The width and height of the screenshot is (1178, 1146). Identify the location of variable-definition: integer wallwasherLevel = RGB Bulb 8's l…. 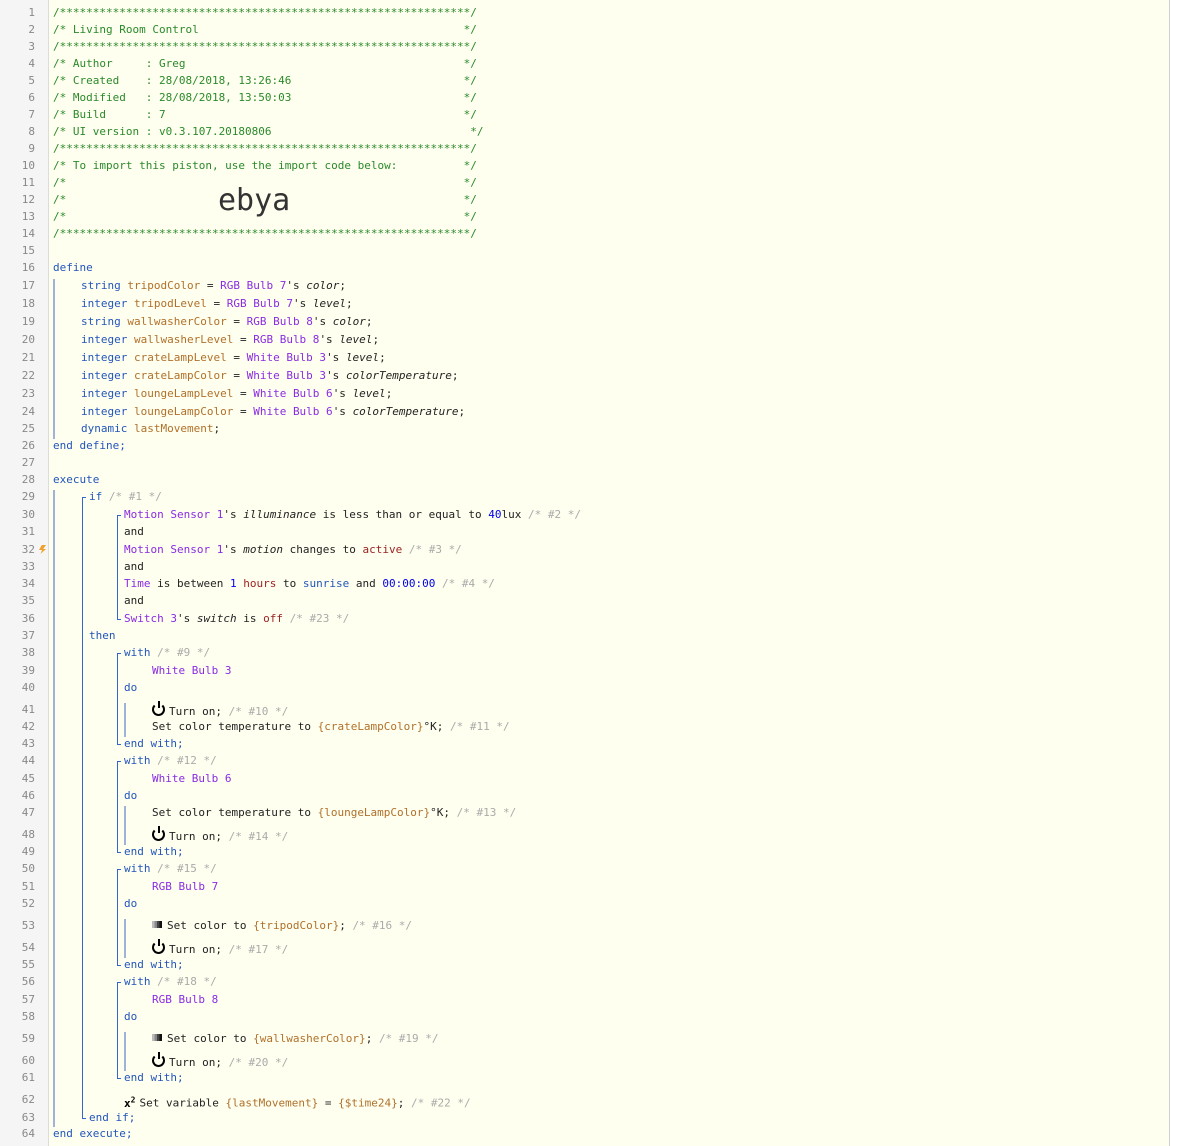
(230, 340).